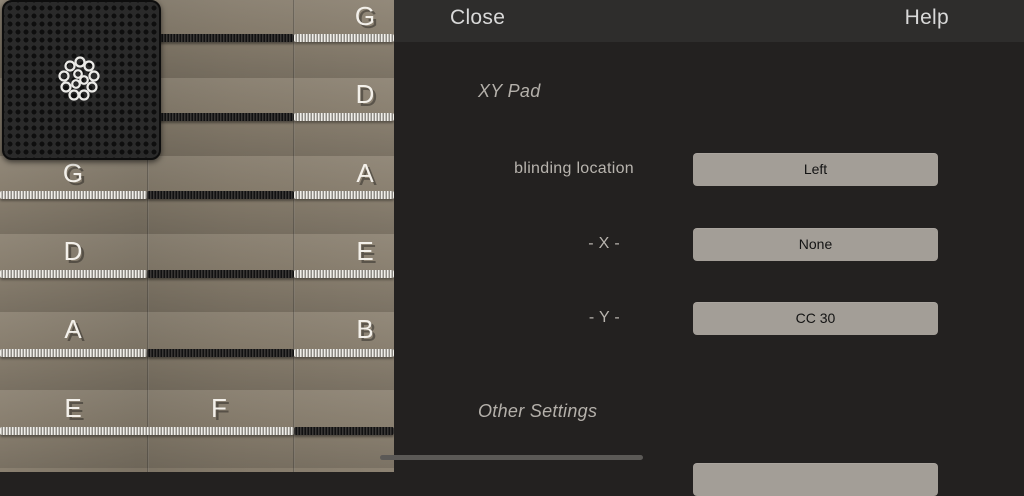  What do you see at coordinates (509, 91) in the screenshot?
I see `xy-pad-section-title: XY Pad` at bounding box center [509, 91].